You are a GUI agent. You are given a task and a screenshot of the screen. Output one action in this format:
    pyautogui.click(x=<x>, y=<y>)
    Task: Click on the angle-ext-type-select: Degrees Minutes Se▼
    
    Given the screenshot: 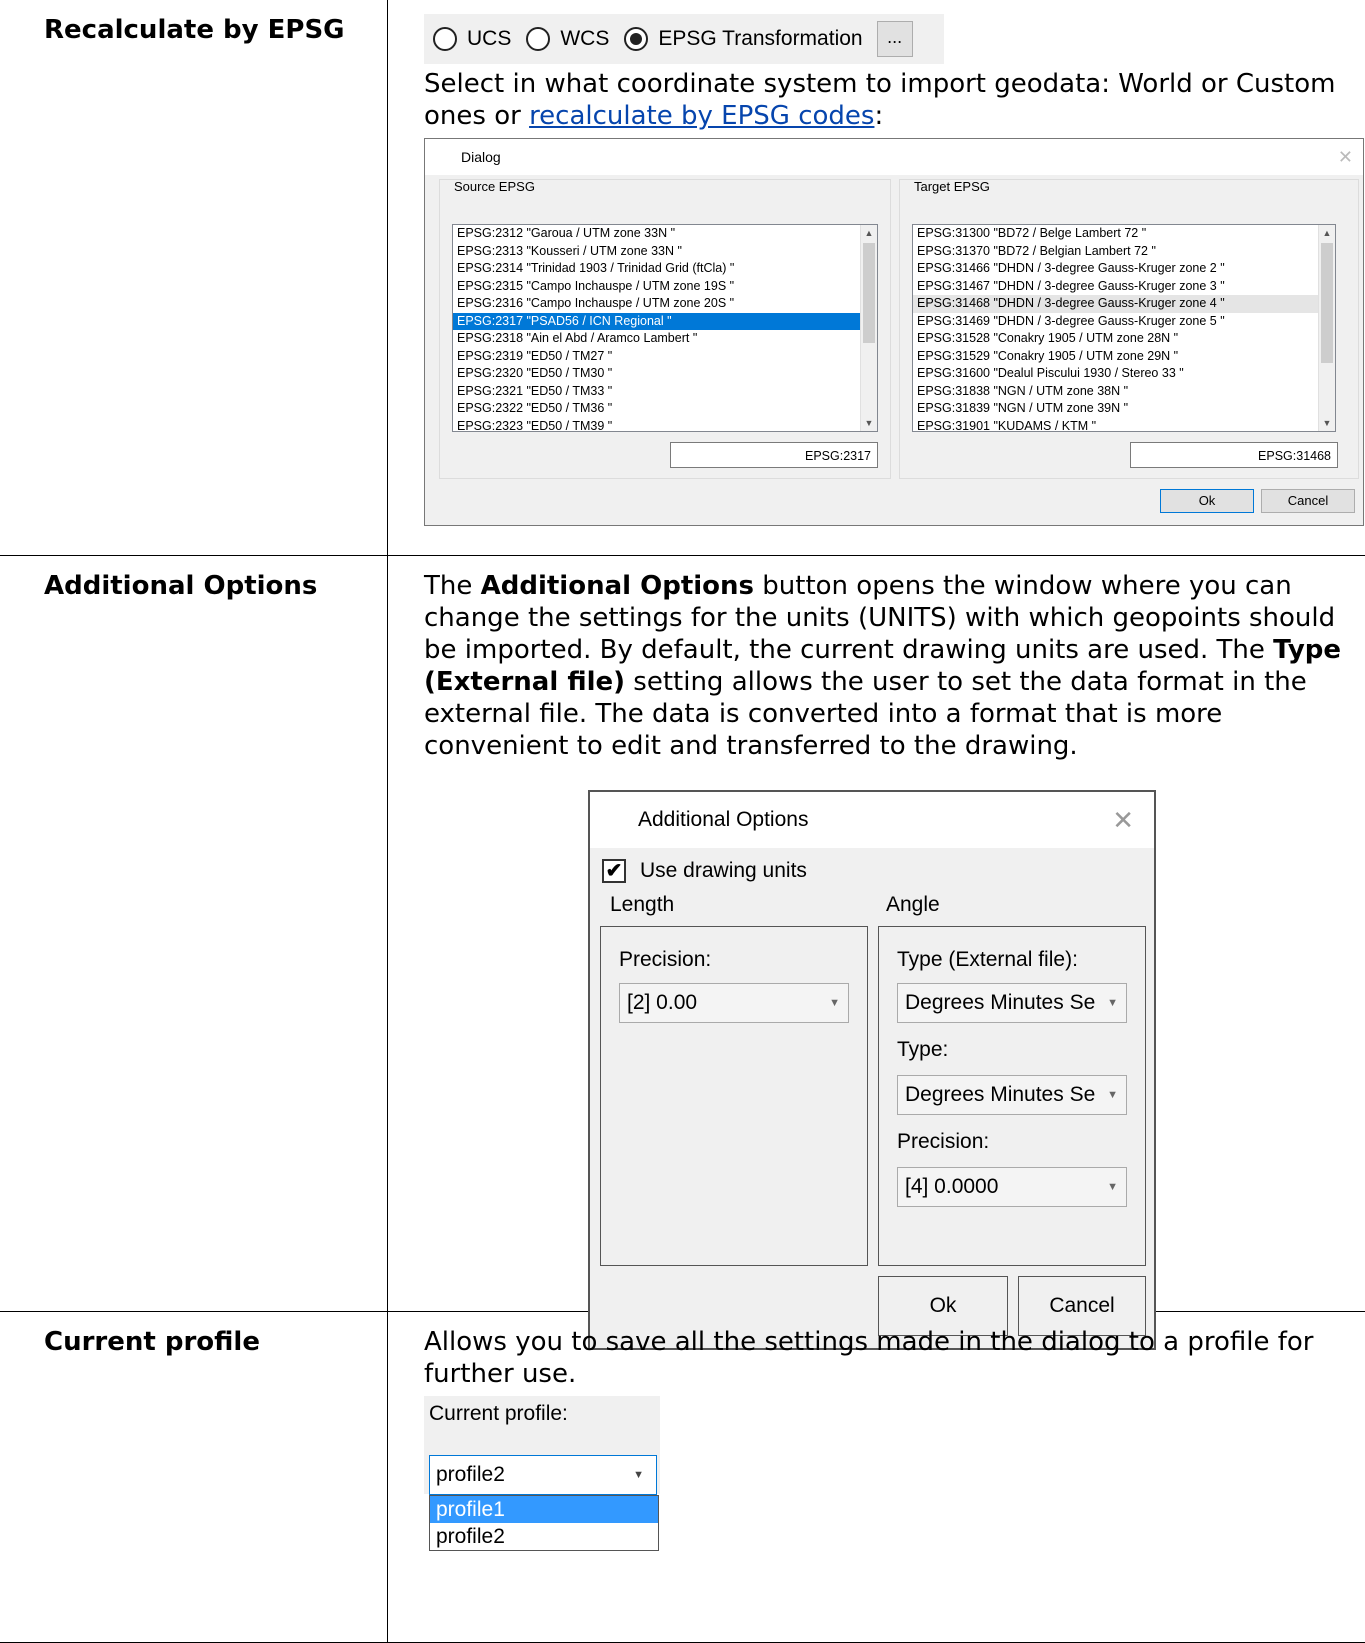 What is the action you would take?
    pyautogui.click(x=1012, y=1003)
    